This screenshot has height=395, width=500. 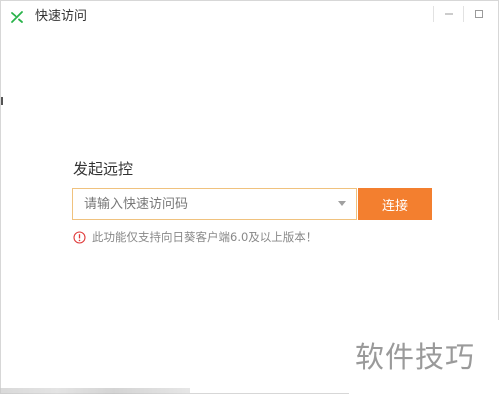 I want to click on access-code-input, so click(x=198, y=204).